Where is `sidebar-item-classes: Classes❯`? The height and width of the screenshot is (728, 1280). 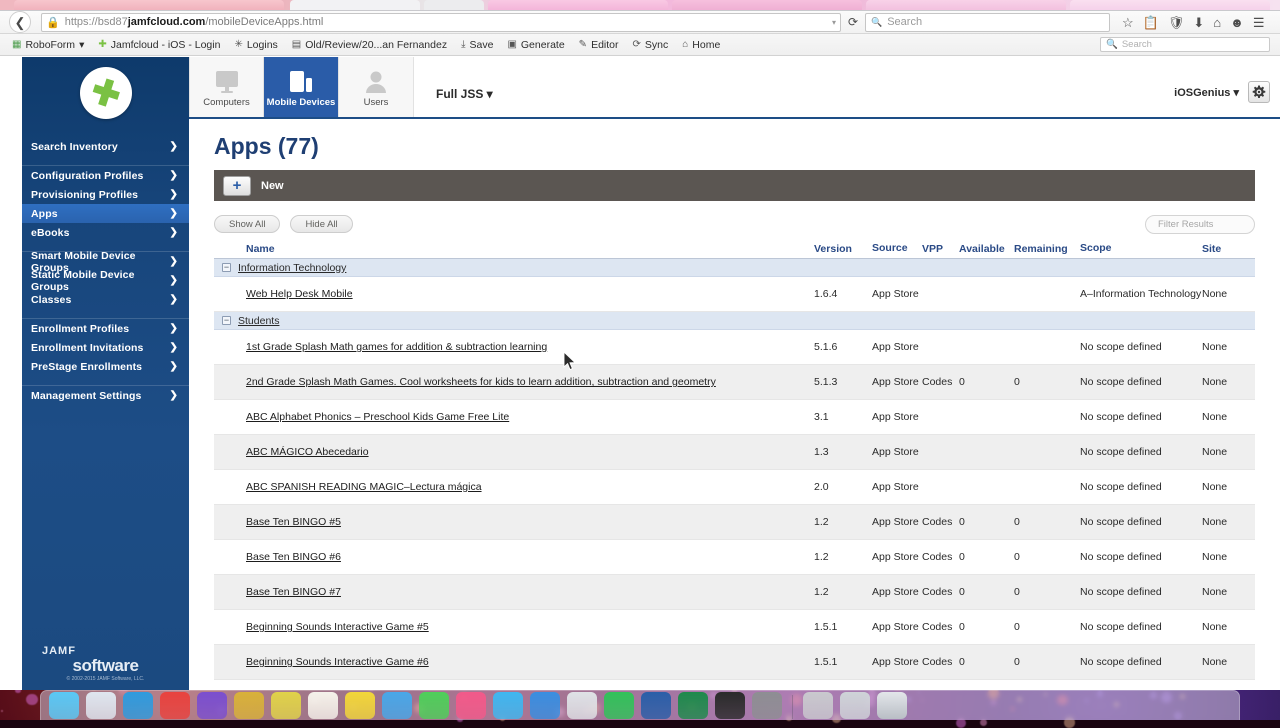
sidebar-item-classes: Classes❯ is located at coordinates (105, 299).